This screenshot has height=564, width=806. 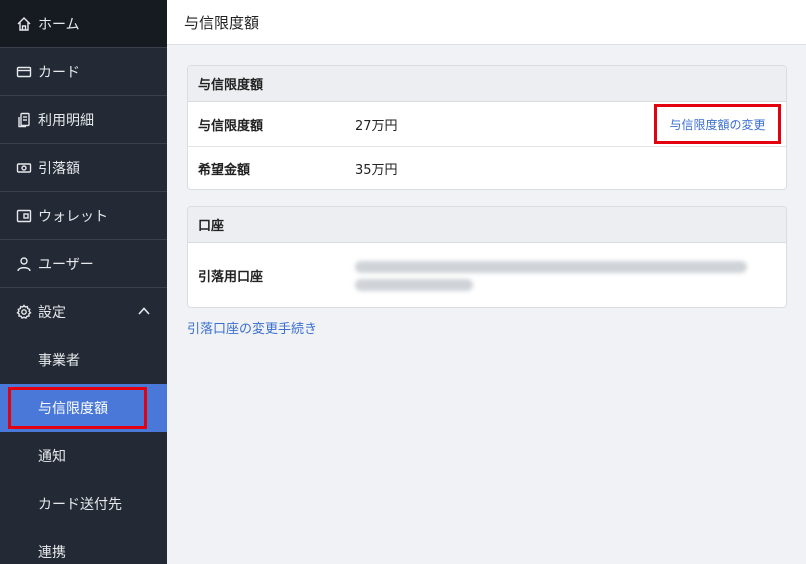 I want to click on change-credit-limit-link: 与信限度額の変更, so click(x=717, y=124).